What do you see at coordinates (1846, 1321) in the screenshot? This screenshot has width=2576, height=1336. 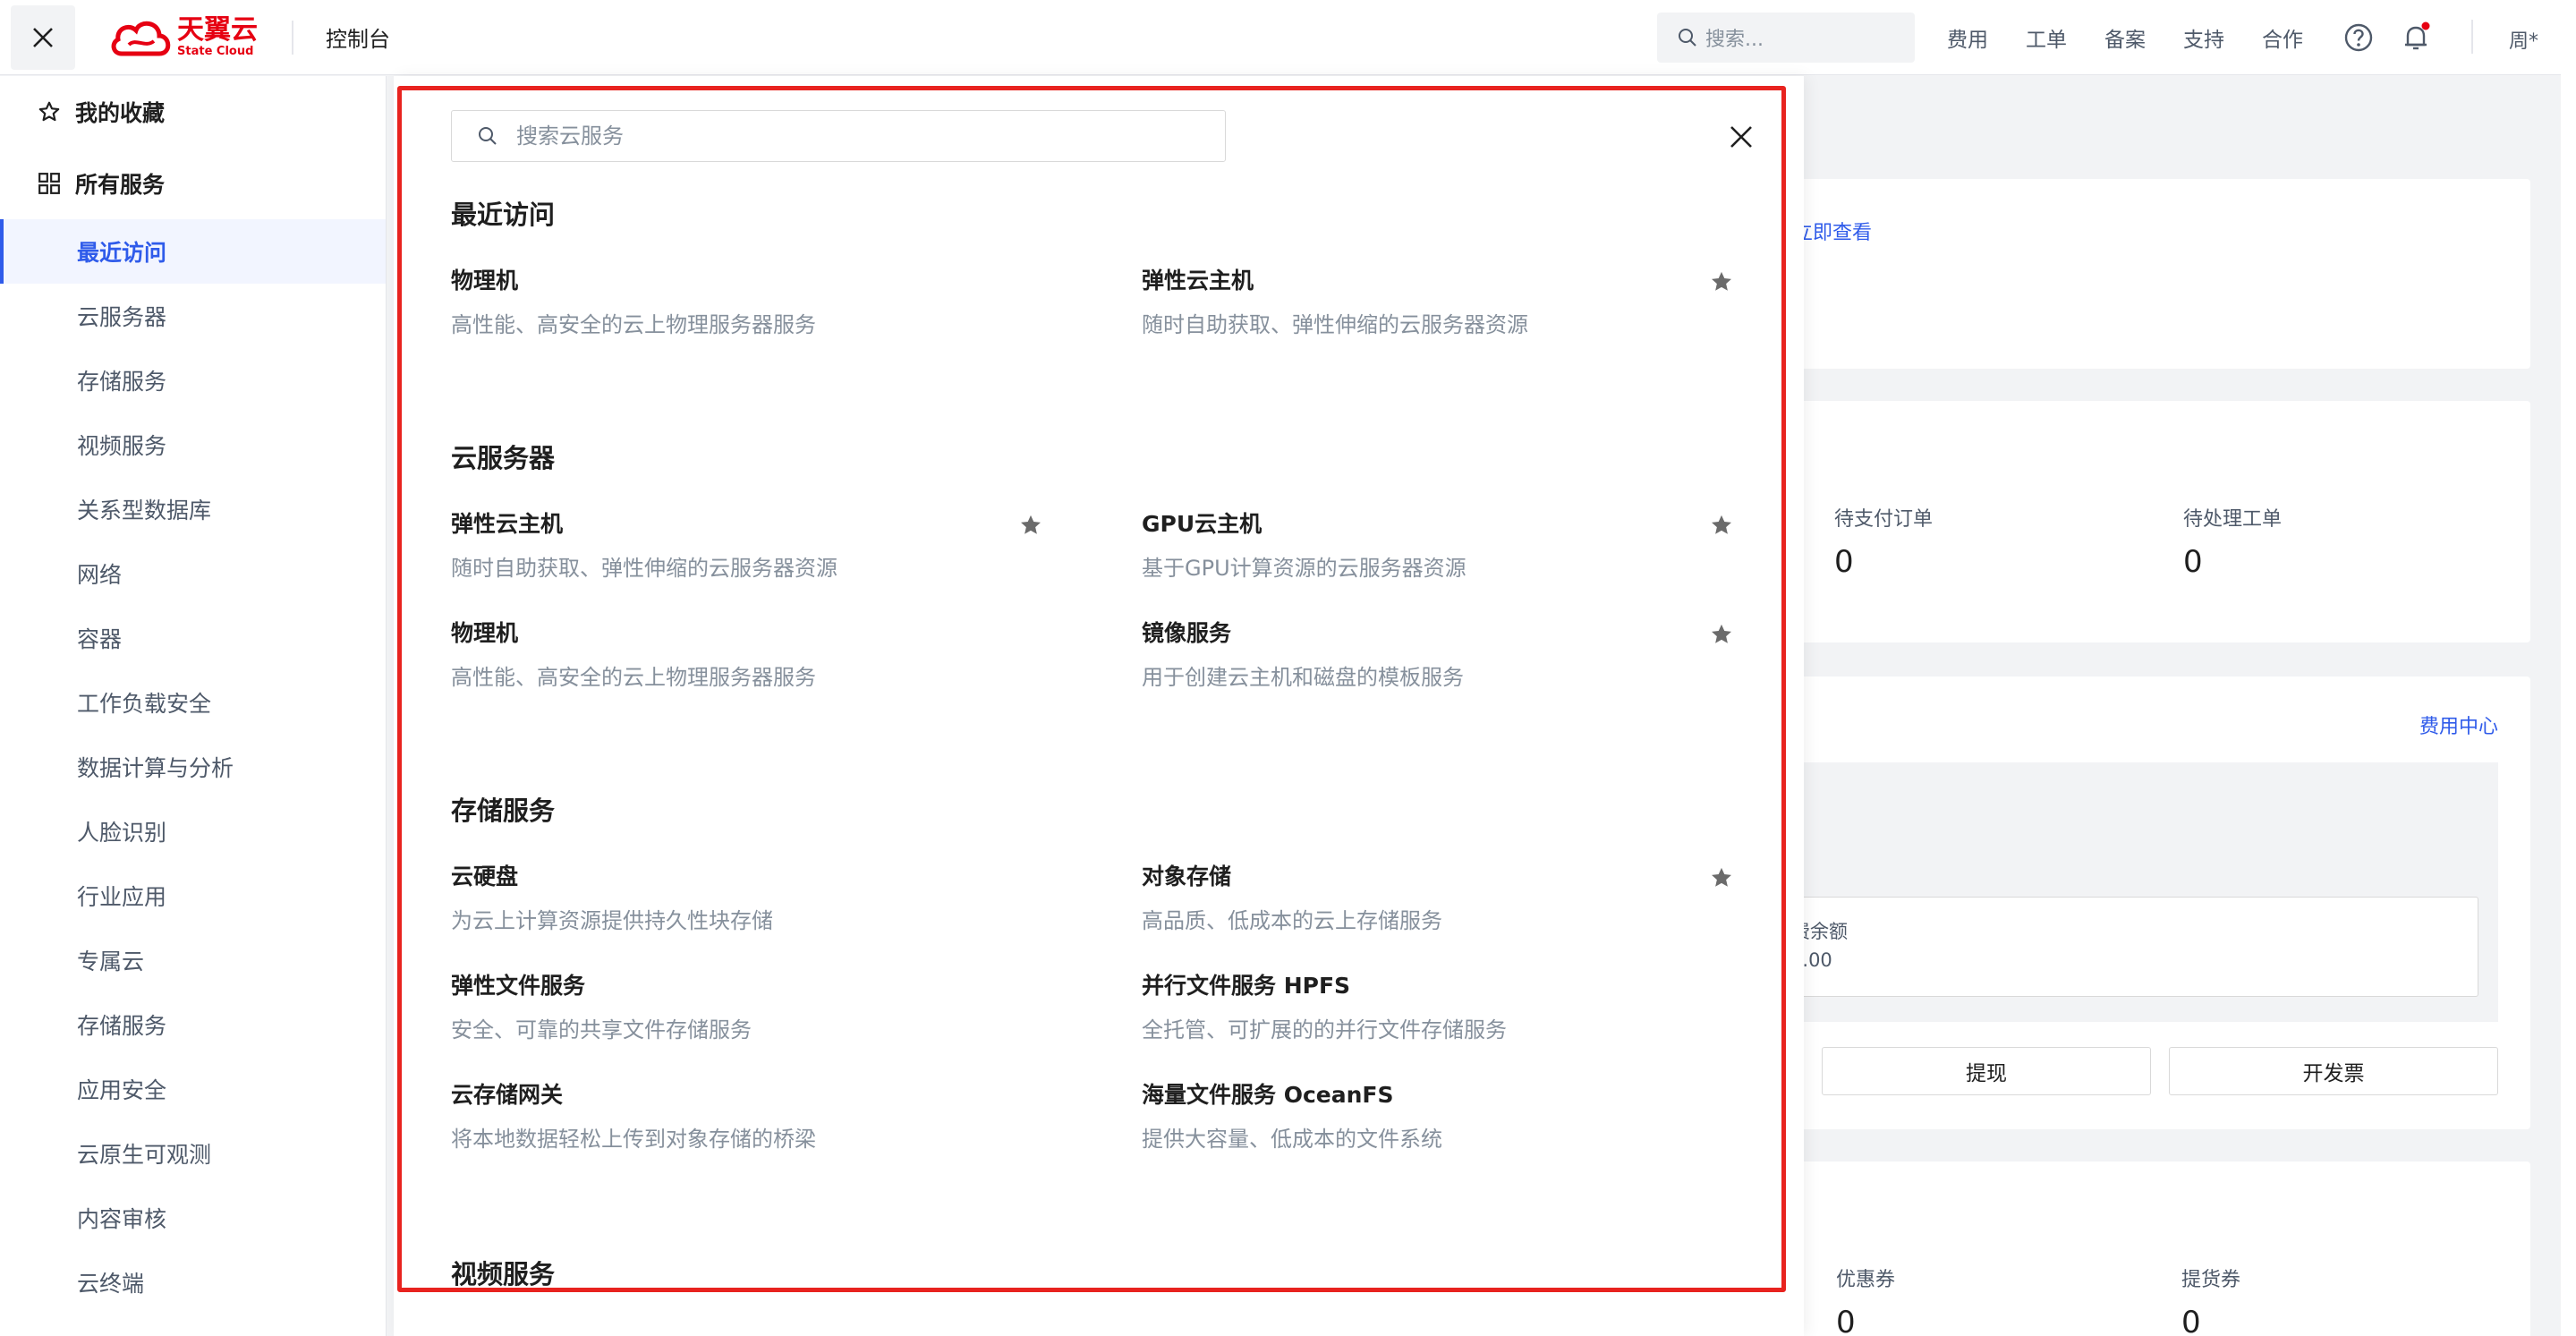 I see `coupon-count: 0` at bounding box center [1846, 1321].